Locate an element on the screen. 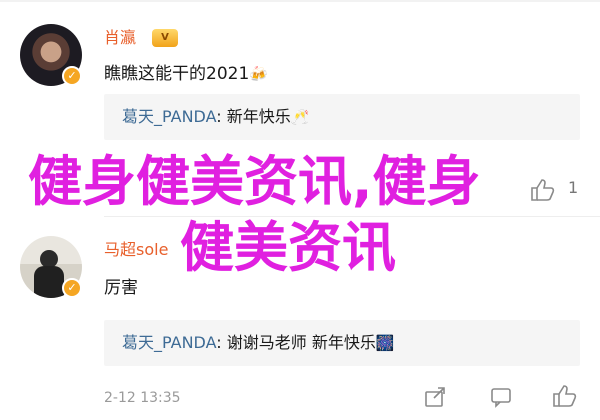  share-icon is located at coordinates (435, 397).